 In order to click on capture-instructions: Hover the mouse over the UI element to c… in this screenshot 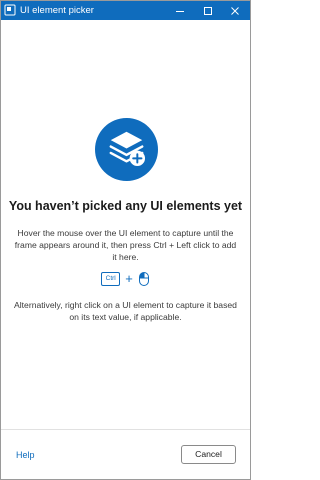, I will do `click(125, 245)`.